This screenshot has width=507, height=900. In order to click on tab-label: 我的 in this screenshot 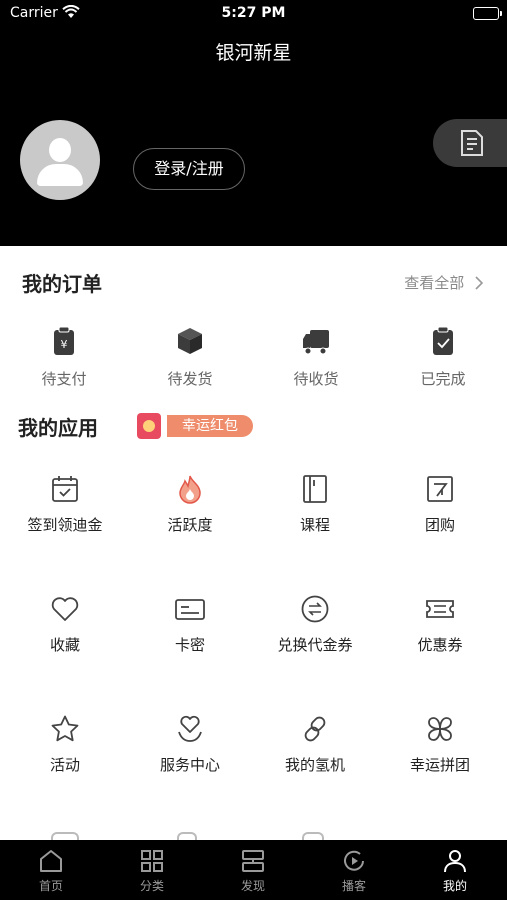, I will do `click(454, 886)`.